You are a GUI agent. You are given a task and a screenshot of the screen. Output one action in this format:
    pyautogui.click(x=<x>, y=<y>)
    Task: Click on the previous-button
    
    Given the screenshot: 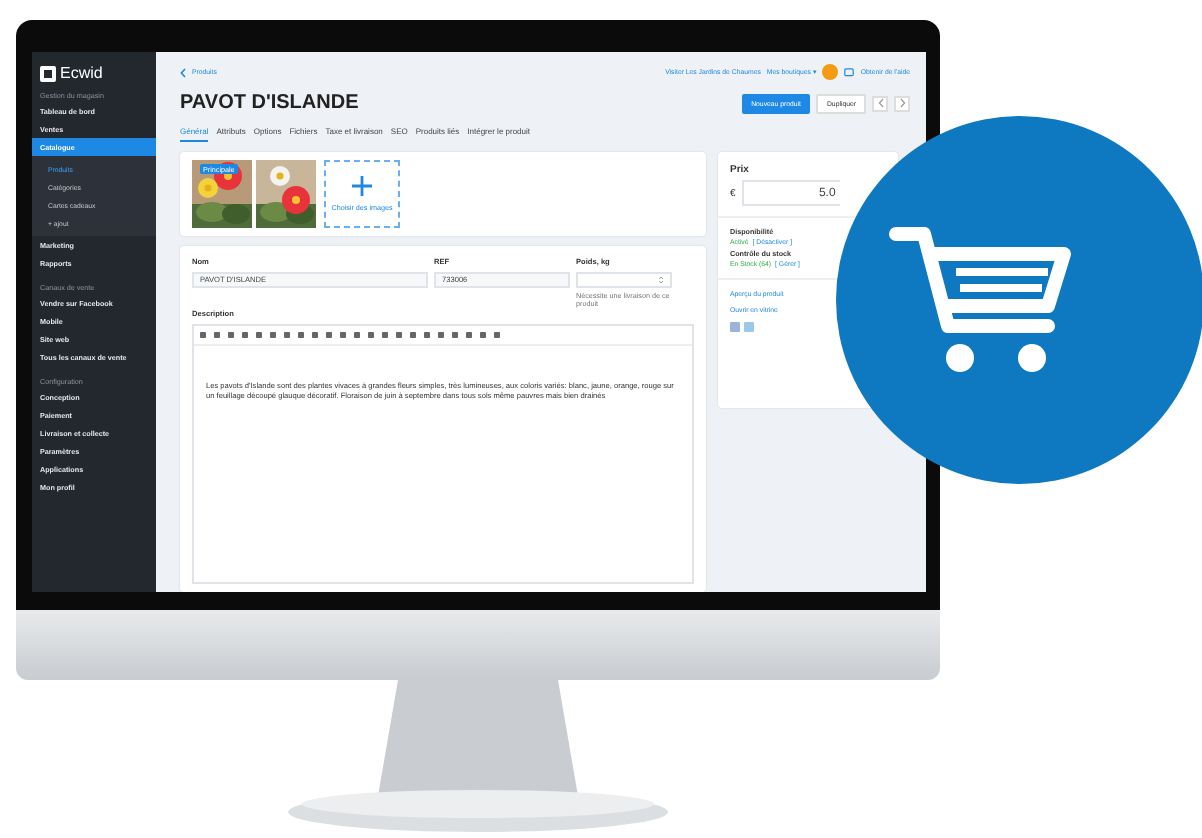 What is the action you would take?
    pyautogui.click(x=880, y=103)
    